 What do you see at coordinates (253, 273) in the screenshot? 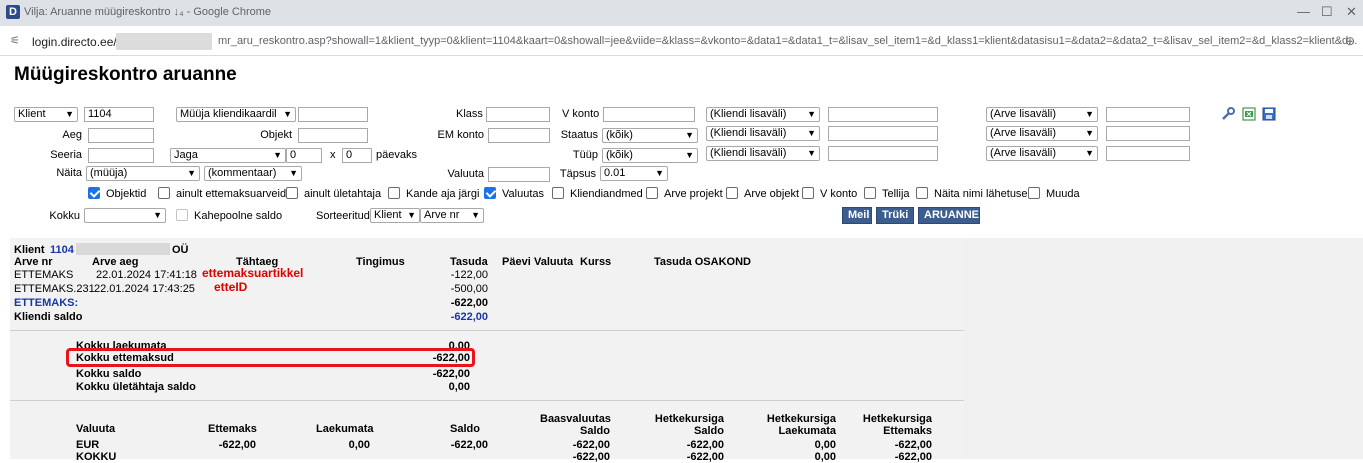
I see `row-1-annotation: ettemaksuartikkel` at bounding box center [253, 273].